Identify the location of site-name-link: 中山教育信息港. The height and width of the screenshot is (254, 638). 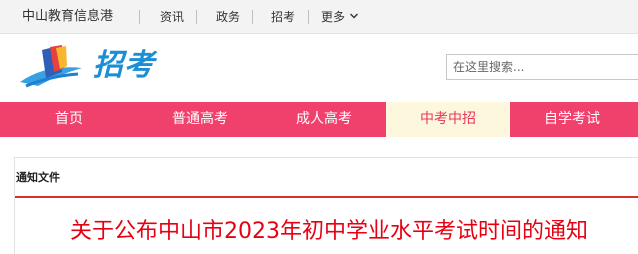
(67, 17).